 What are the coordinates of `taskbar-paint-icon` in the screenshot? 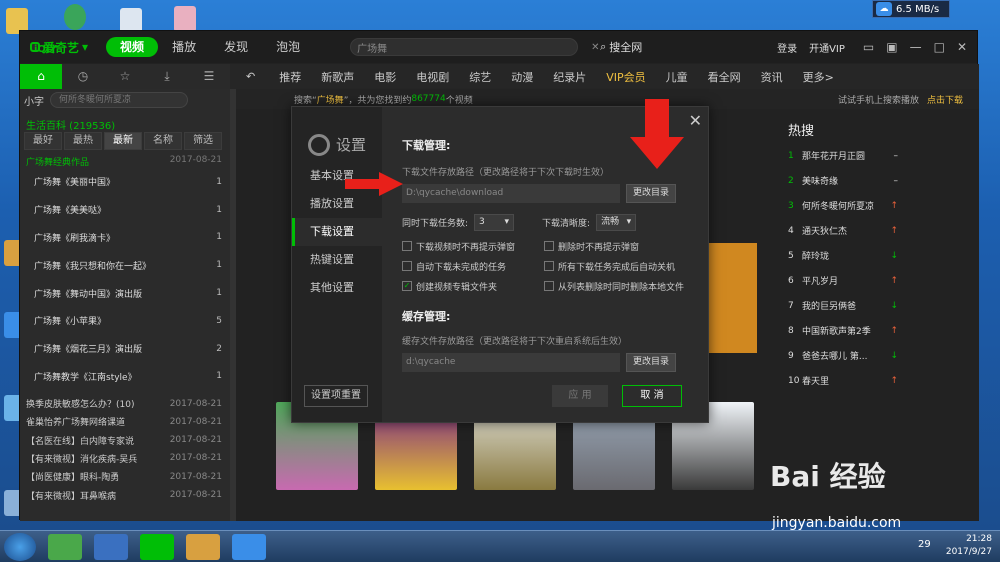 It's located at (203, 547).